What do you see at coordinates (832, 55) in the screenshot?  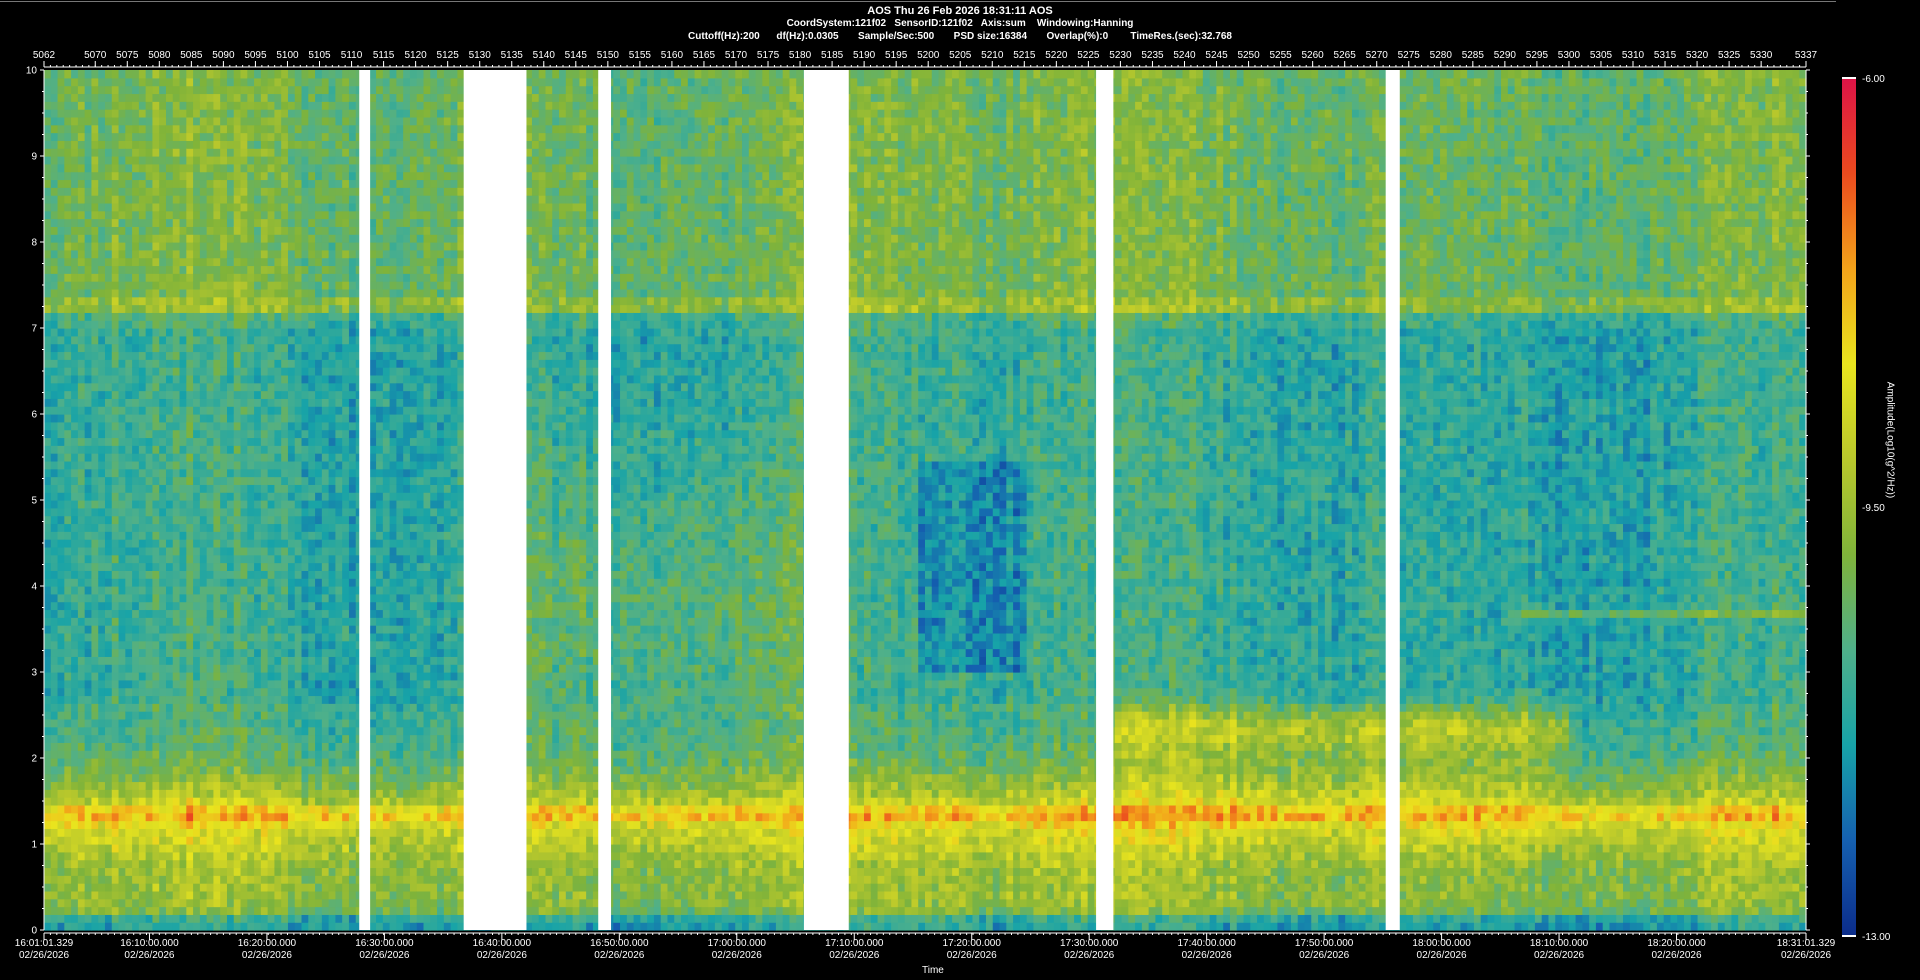 I see `top-axis-tick-label: 5185` at bounding box center [832, 55].